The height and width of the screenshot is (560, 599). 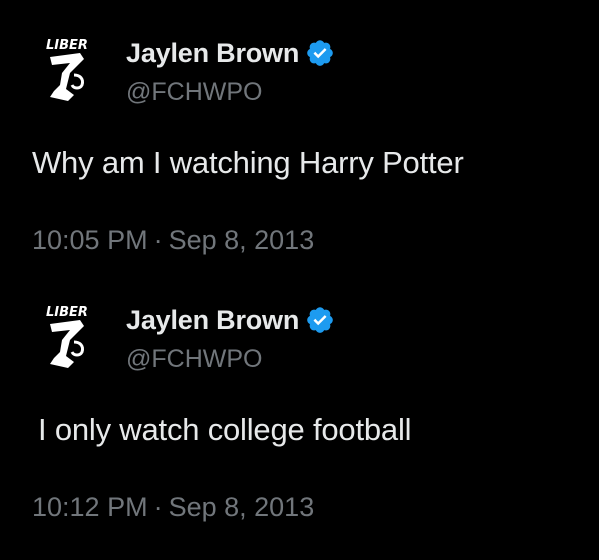 What do you see at coordinates (225, 429) in the screenshot?
I see `tweet-text: I only watch college football` at bounding box center [225, 429].